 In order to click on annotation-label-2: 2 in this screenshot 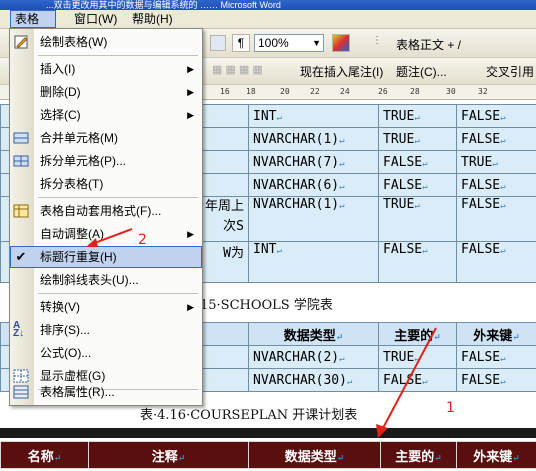, I will do `click(142, 240)`.